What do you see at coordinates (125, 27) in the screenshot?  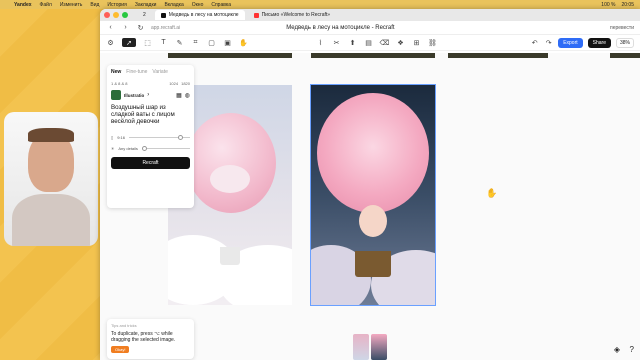 I see `forward-icon: ›` at bounding box center [125, 27].